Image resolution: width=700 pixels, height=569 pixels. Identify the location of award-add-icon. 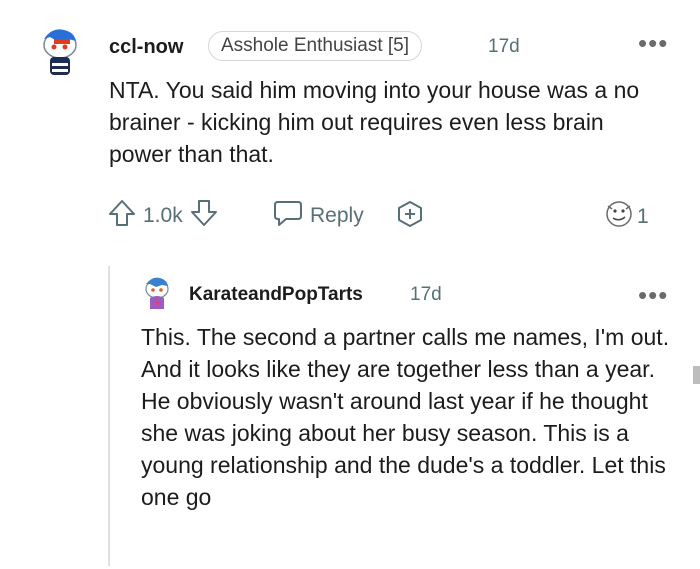
(410, 216).